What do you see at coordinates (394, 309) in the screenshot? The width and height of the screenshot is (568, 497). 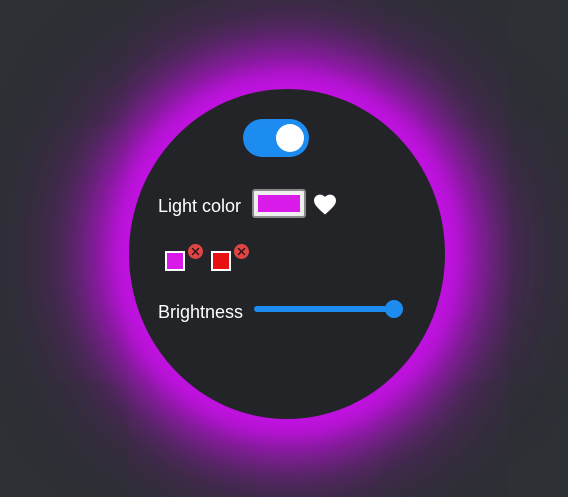 I see `slider-thumb` at bounding box center [394, 309].